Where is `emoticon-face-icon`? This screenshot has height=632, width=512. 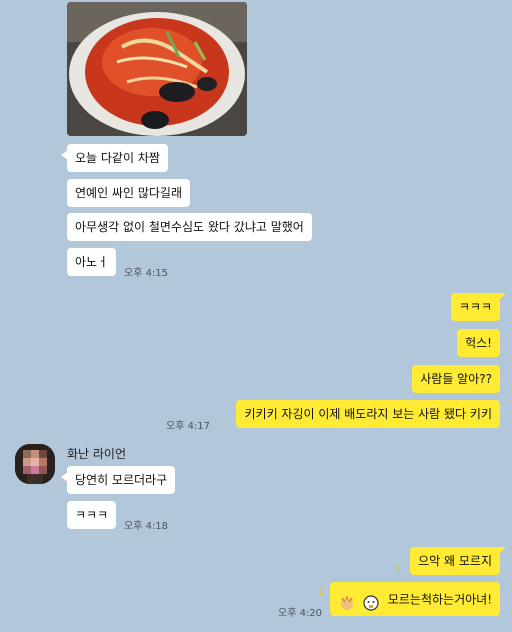 emoticon-face-icon is located at coordinates (371, 601).